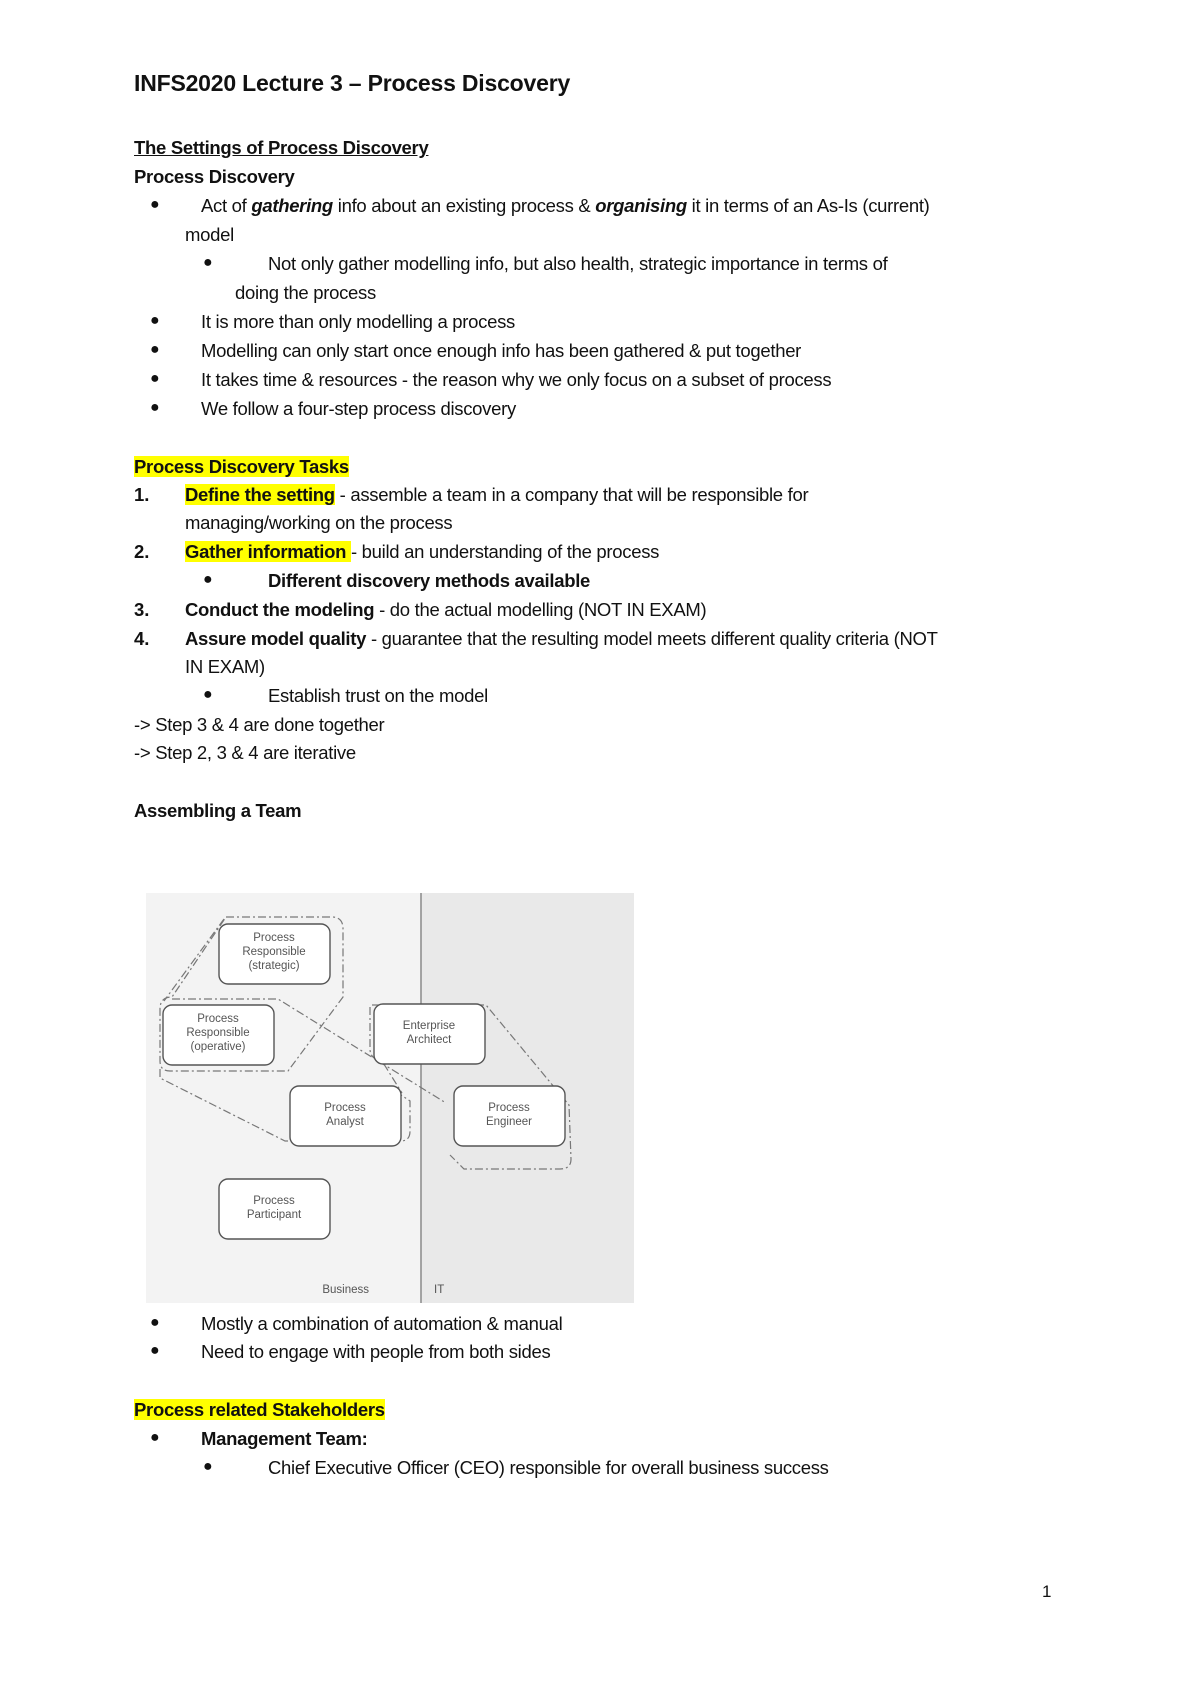 This screenshot has width=1200, height=1698. I want to click on business-label: Business, so click(345, 1290).